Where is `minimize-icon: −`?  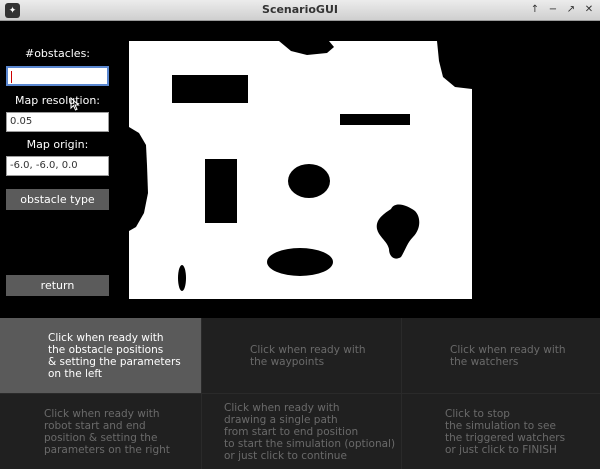 minimize-icon: − is located at coordinates (553, 10).